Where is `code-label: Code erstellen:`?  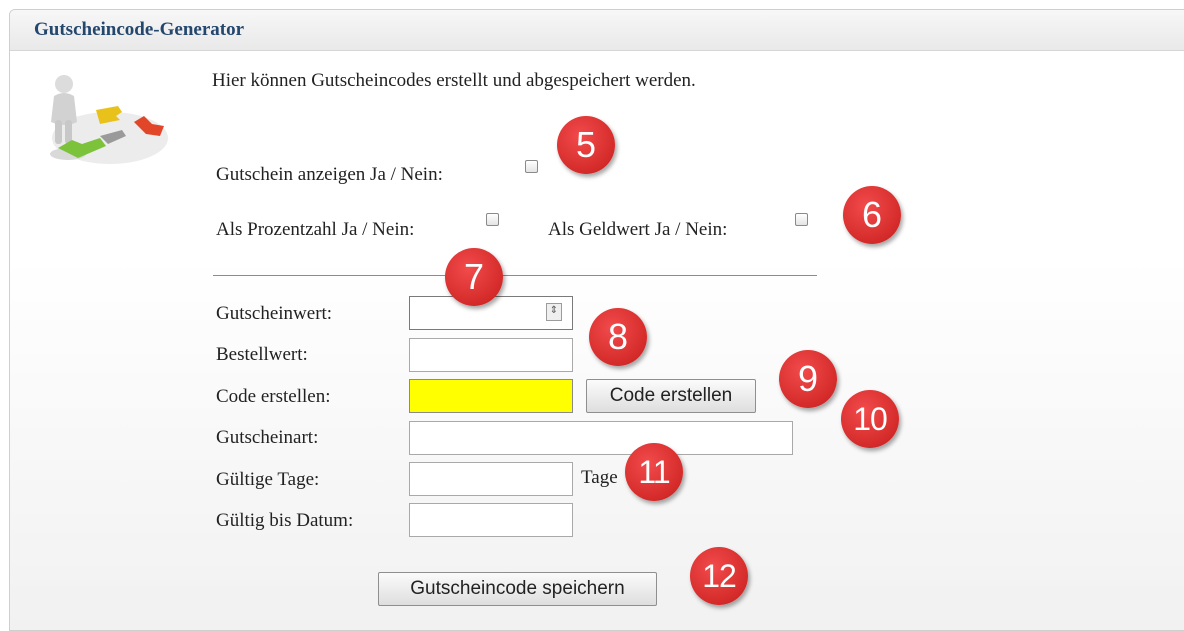
code-label: Code erstellen: is located at coordinates (273, 396).